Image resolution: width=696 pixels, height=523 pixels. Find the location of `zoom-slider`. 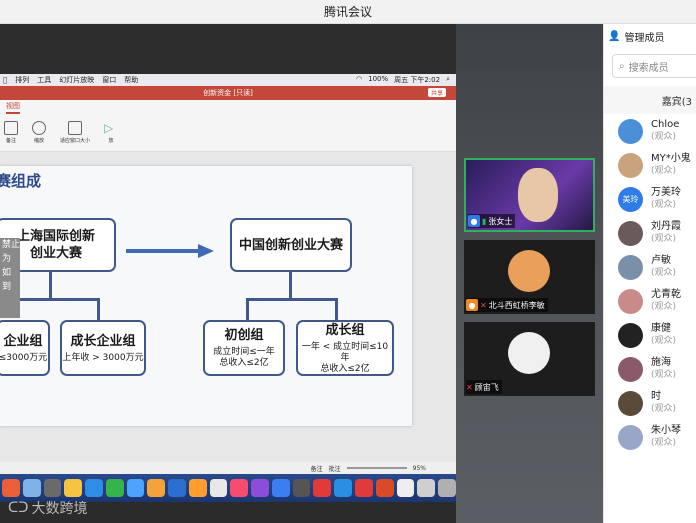

zoom-slider is located at coordinates (376, 468).